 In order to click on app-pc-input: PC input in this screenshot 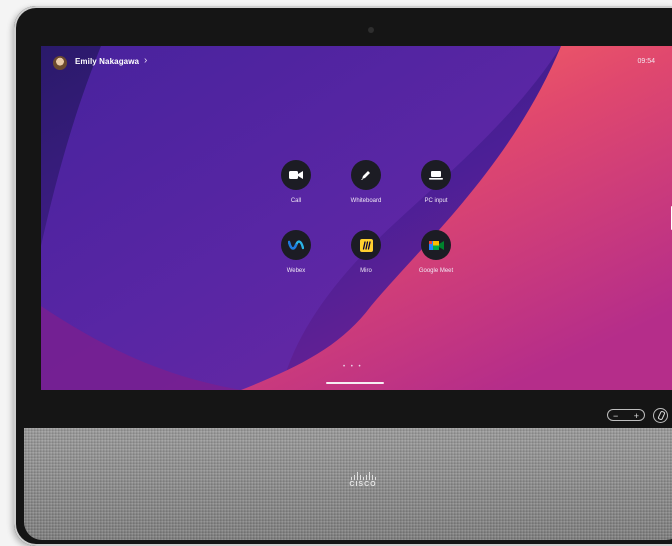, I will do `click(436, 182)`.